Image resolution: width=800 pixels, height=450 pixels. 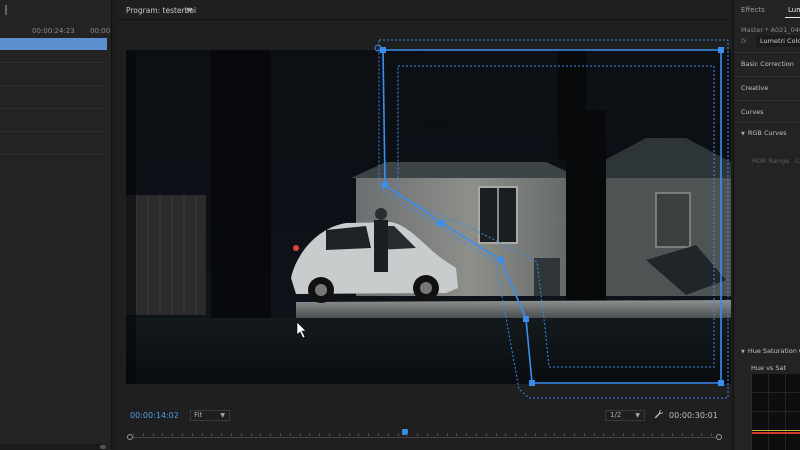 I want to click on hue-vs-sat-label: Hue vs Sat, so click(x=769, y=368).